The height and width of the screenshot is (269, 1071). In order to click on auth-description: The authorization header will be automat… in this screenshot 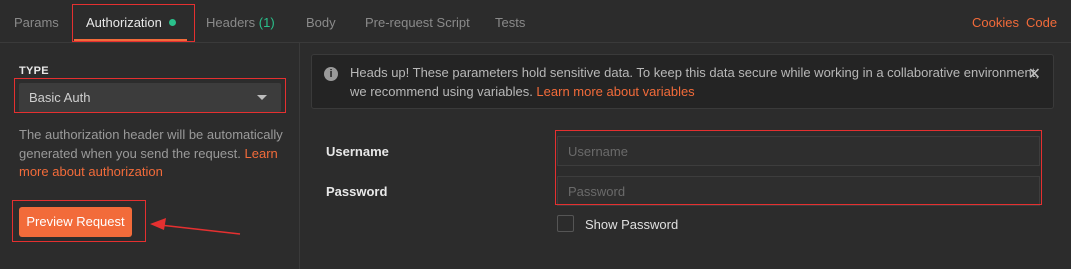, I will do `click(154, 154)`.